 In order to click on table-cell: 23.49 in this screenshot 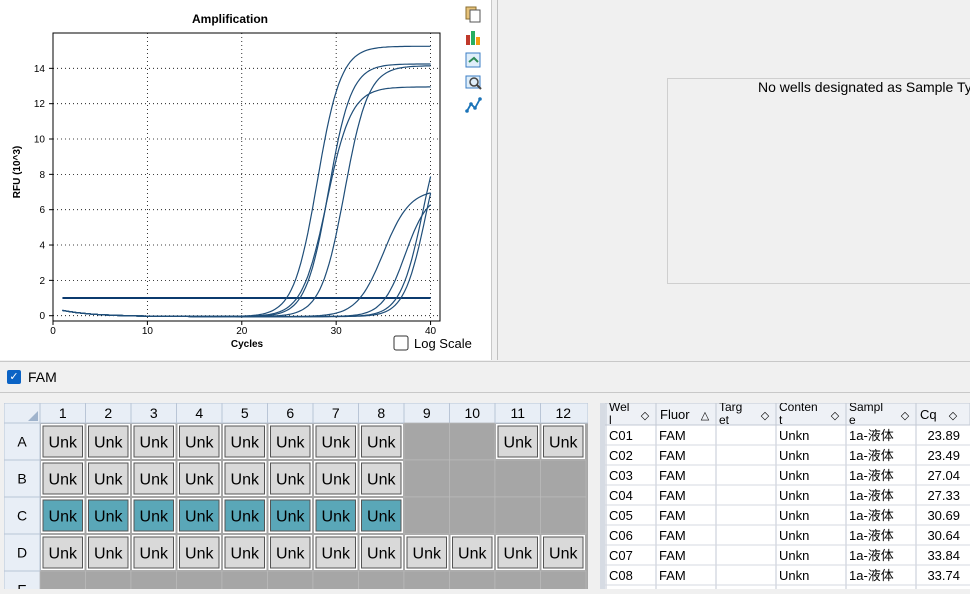, I will do `click(943, 455)`.